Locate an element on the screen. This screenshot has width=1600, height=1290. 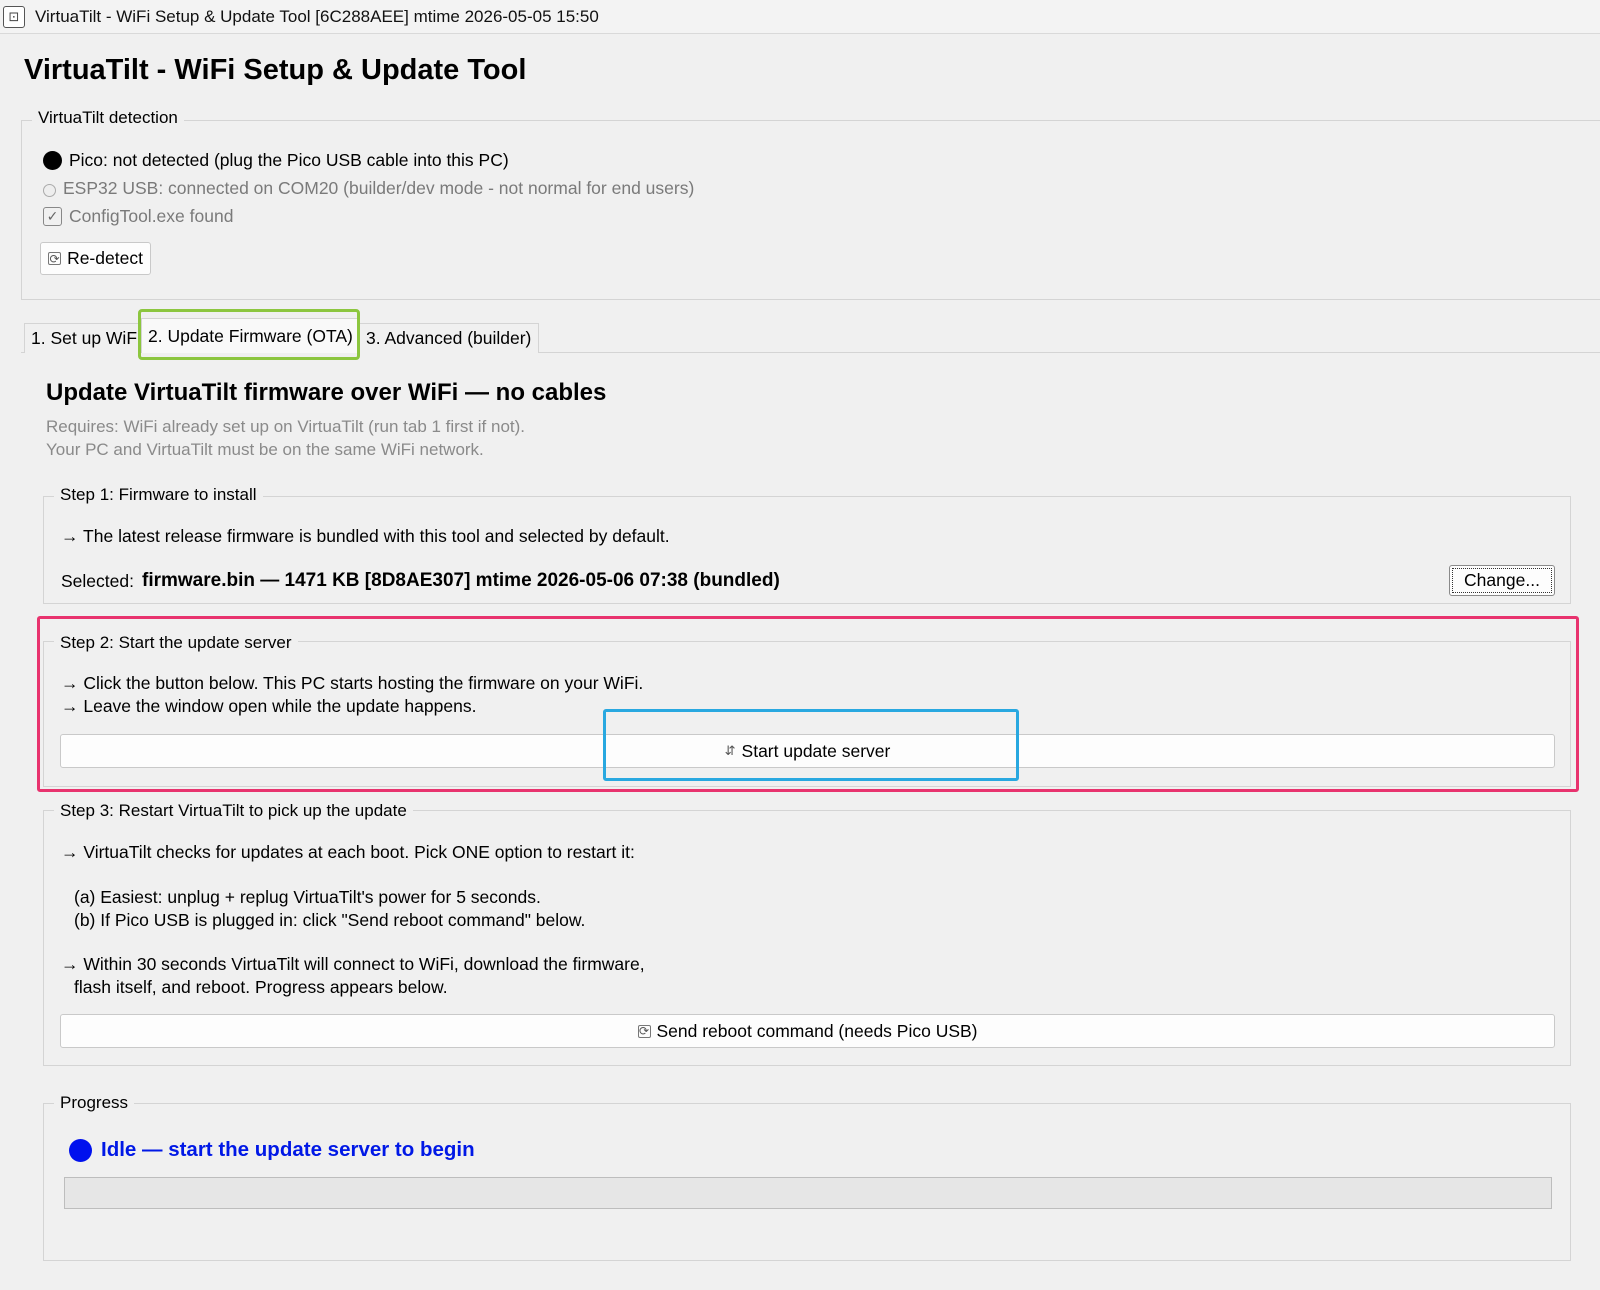
reboot-icon: ⟳ is located at coordinates (644, 1031).